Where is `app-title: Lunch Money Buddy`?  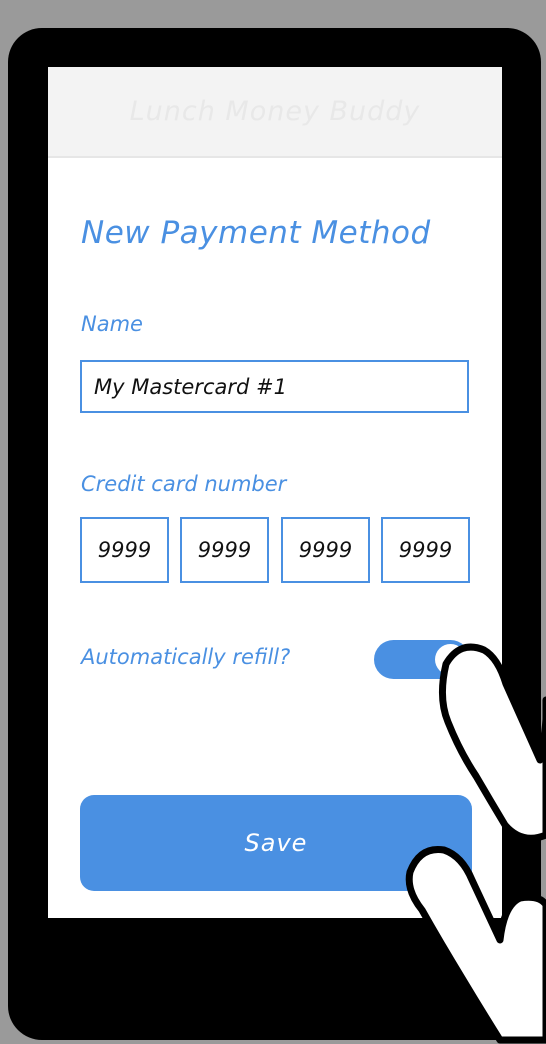 app-title: Lunch Money Buddy is located at coordinates (275, 111).